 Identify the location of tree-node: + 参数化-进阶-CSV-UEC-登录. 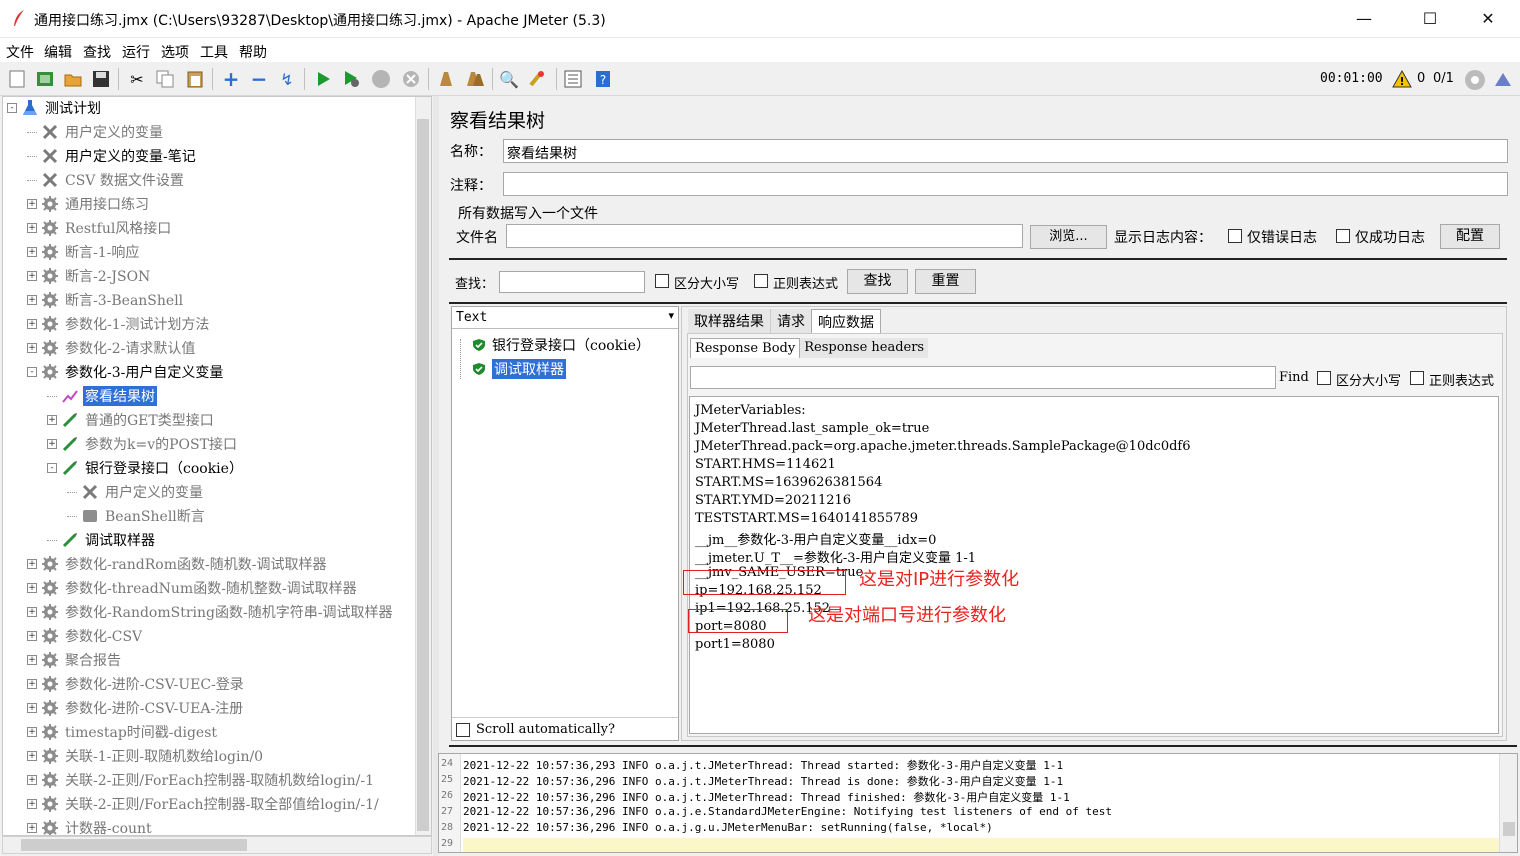
(136, 684).